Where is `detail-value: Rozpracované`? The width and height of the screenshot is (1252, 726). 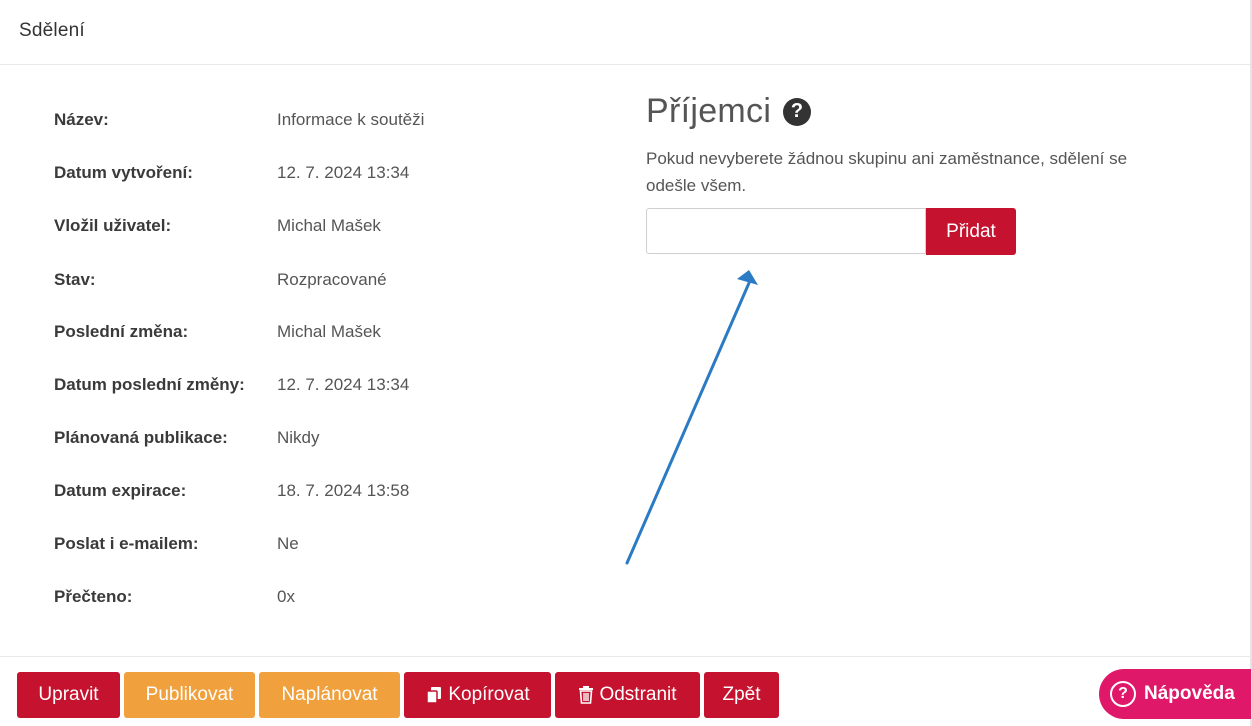 detail-value: Rozpracované is located at coordinates (332, 279).